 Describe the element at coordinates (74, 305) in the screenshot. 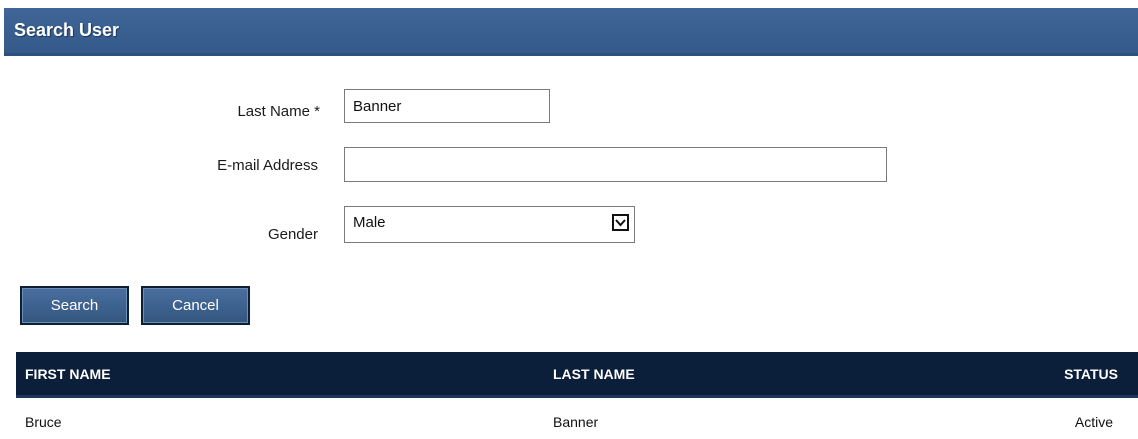

I see `search-button: Search` at that location.